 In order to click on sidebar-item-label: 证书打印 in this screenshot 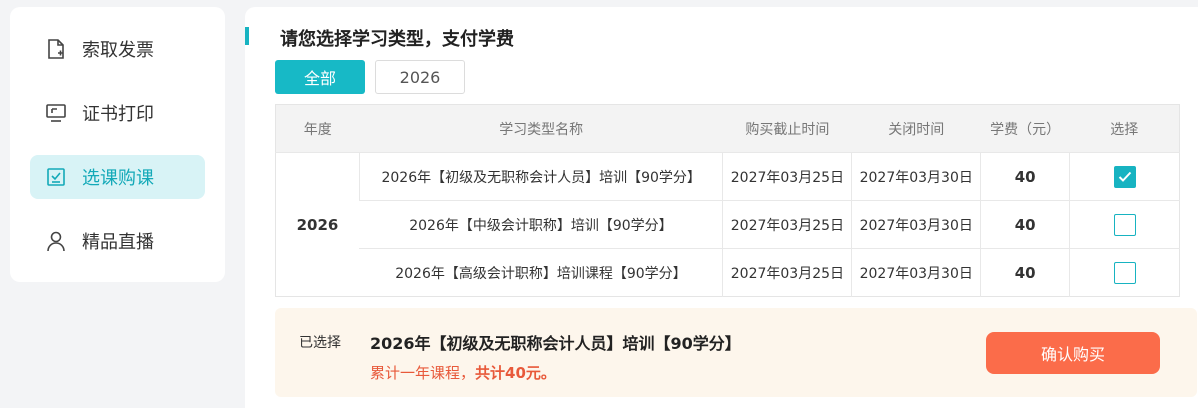, I will do `click(118, 114)`.